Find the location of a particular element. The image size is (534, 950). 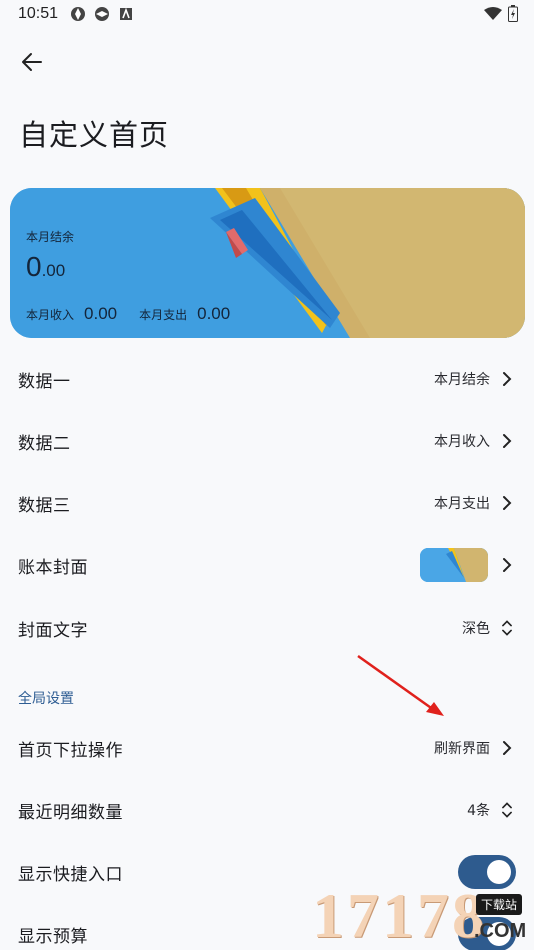

setting-title: 数据二 is located at coordinates (44, 443).